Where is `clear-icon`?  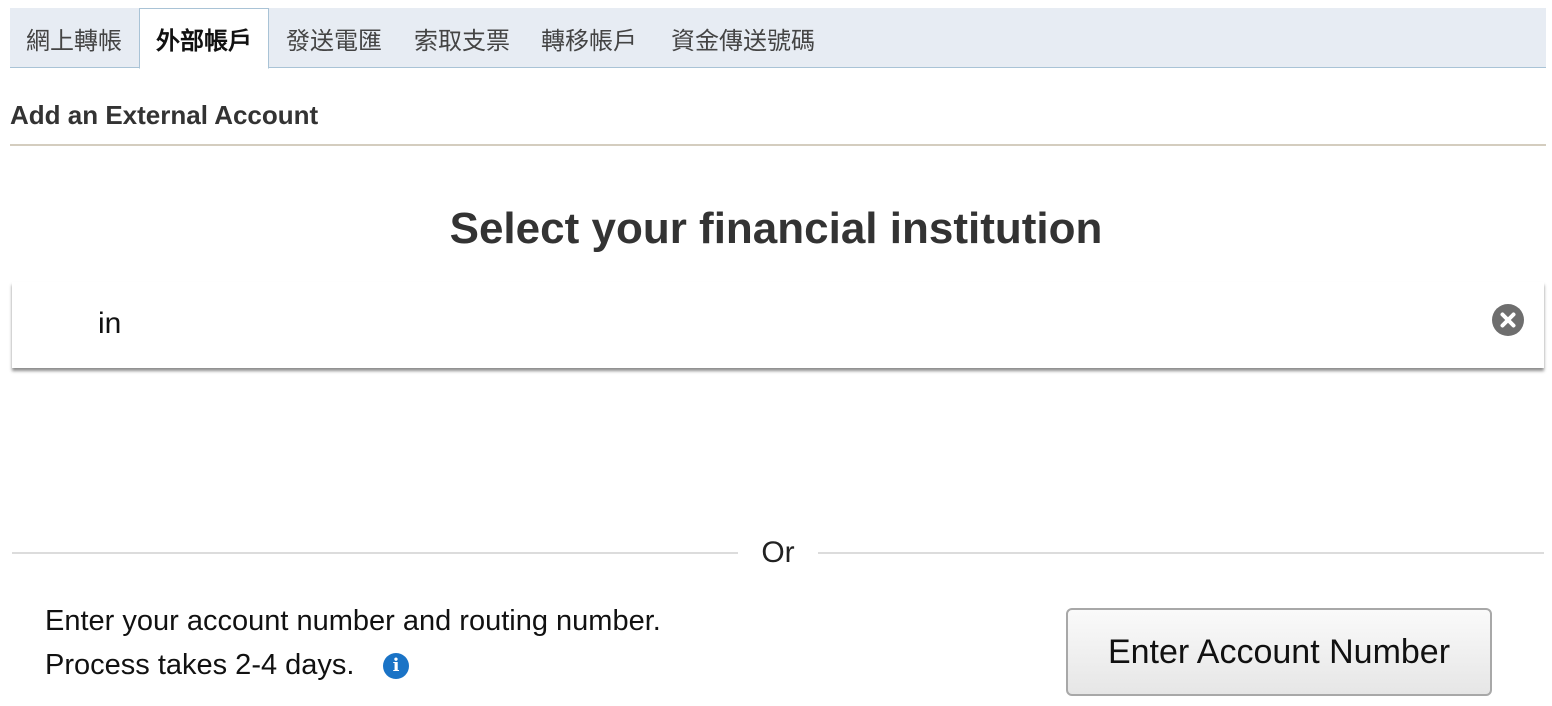
clear-icon is located at coordinates (1508, 320).